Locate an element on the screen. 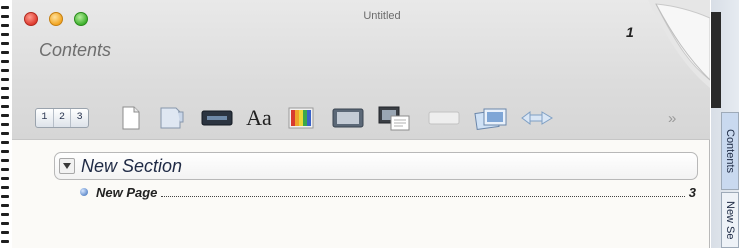 The width and height of the screenshot is (739, 248). page-bullet-icon is located at coordinates (84, 192).